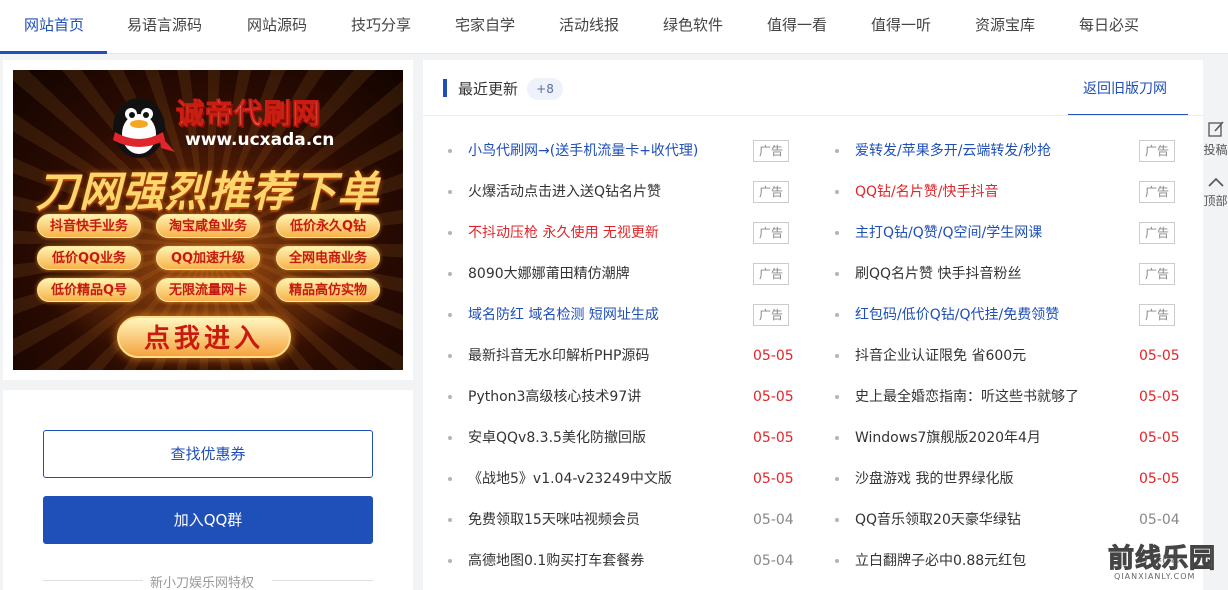  Describe the element at coordinates (1005, 27) in the screenshot. I see `nav-tab-resources: 资源宝库` at that location.